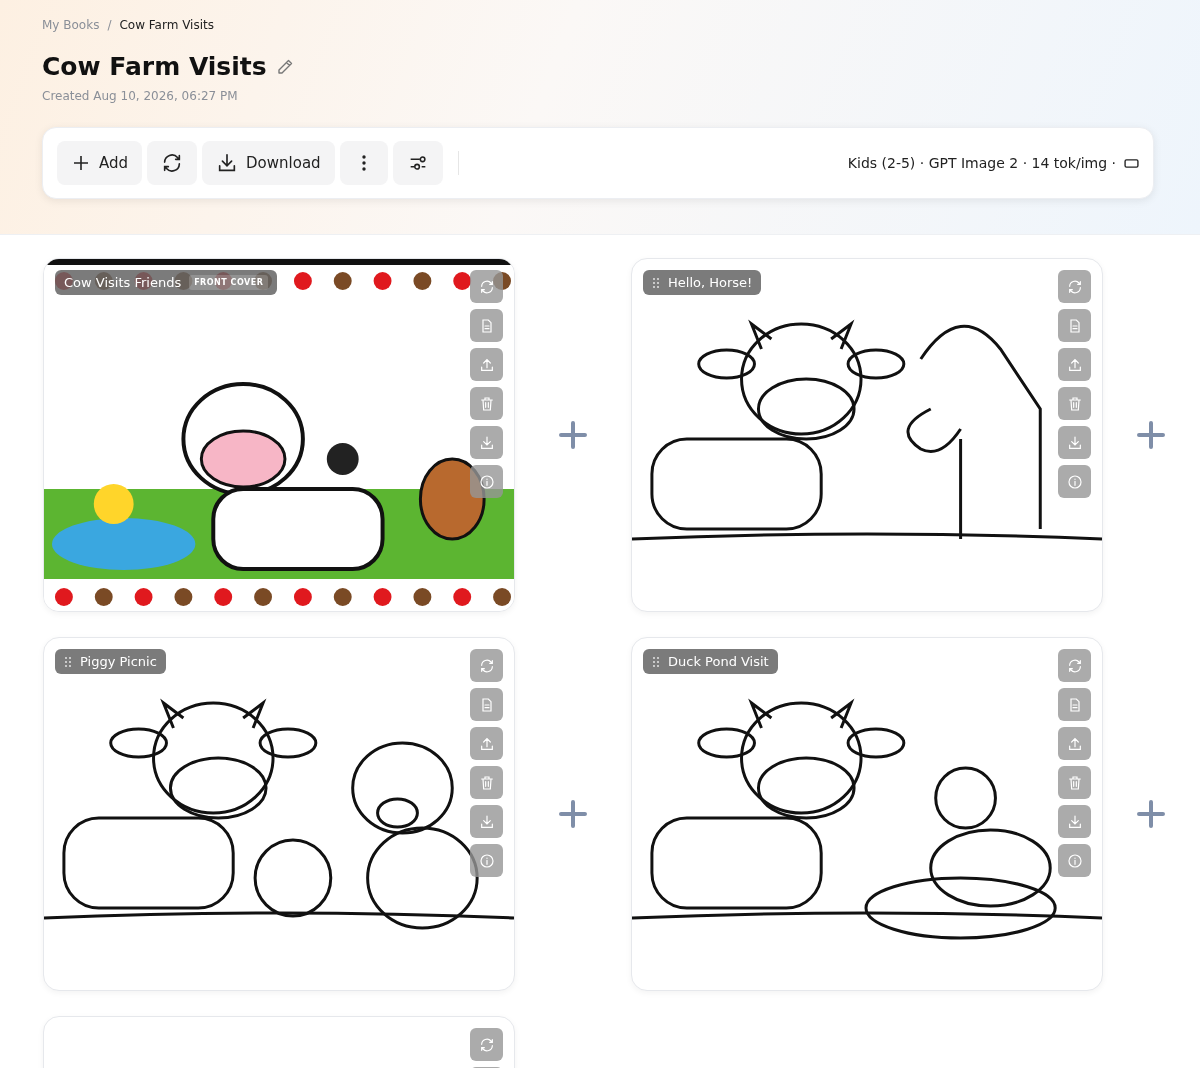 The height and width of the screenshot is (1068, 1200). Describe the element at coordinates (710, 661) in the screenshot. I see `page-title-label: Duck Pond Visit` at that location.